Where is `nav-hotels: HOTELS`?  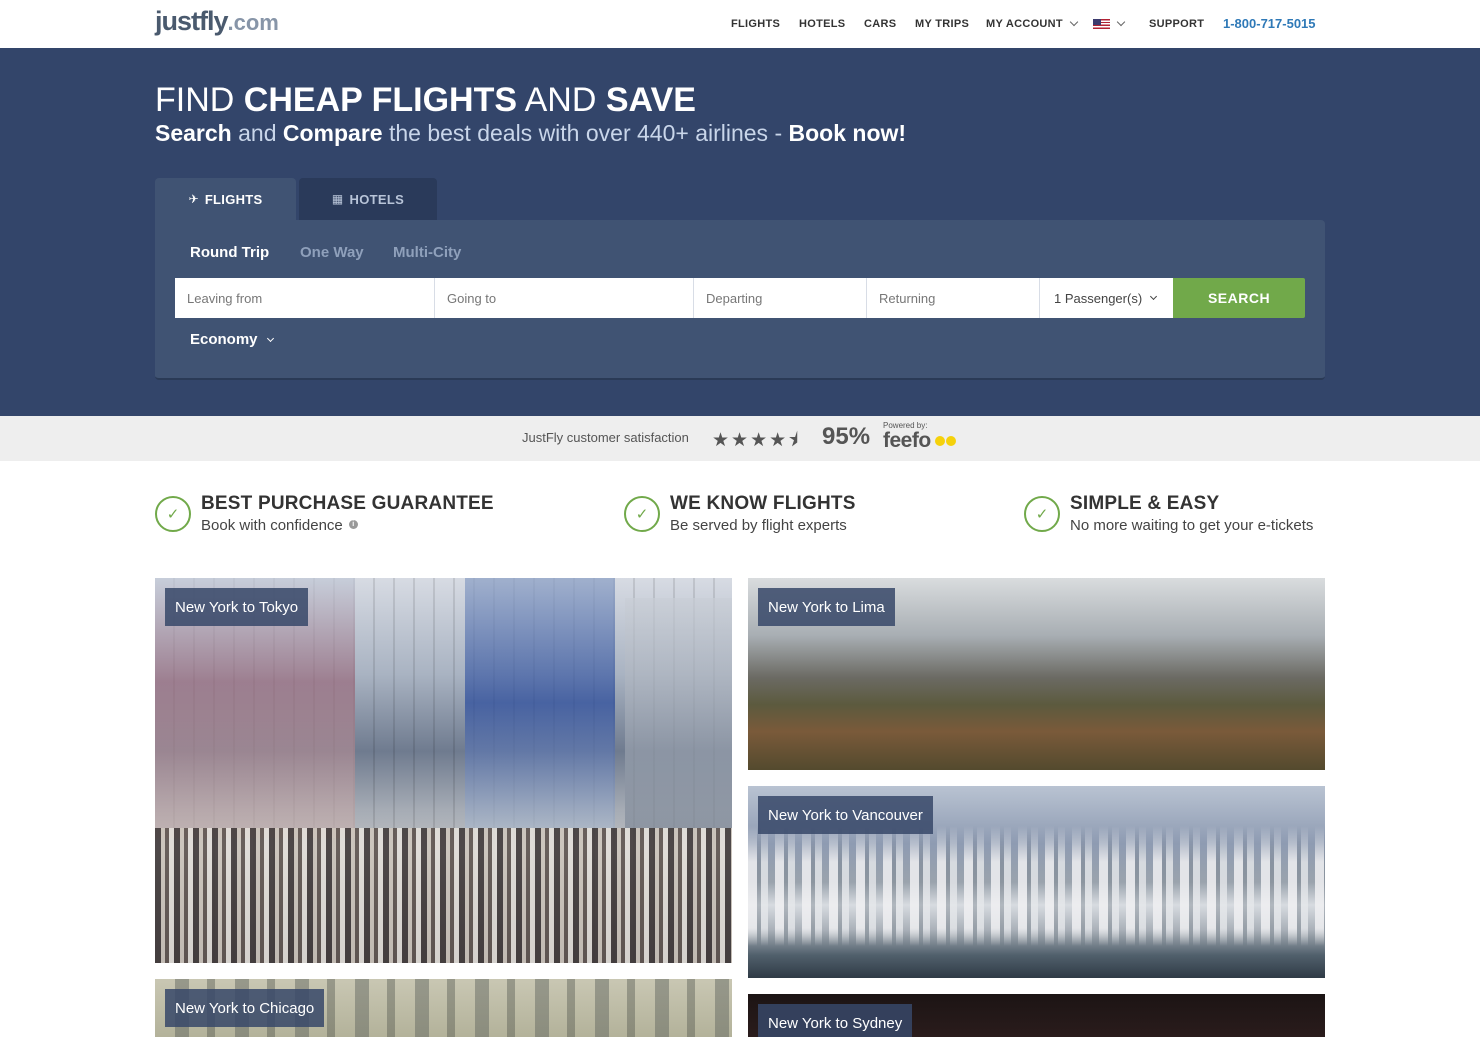
nav-hotels: HOTELS is located at coordinates (822, 24).